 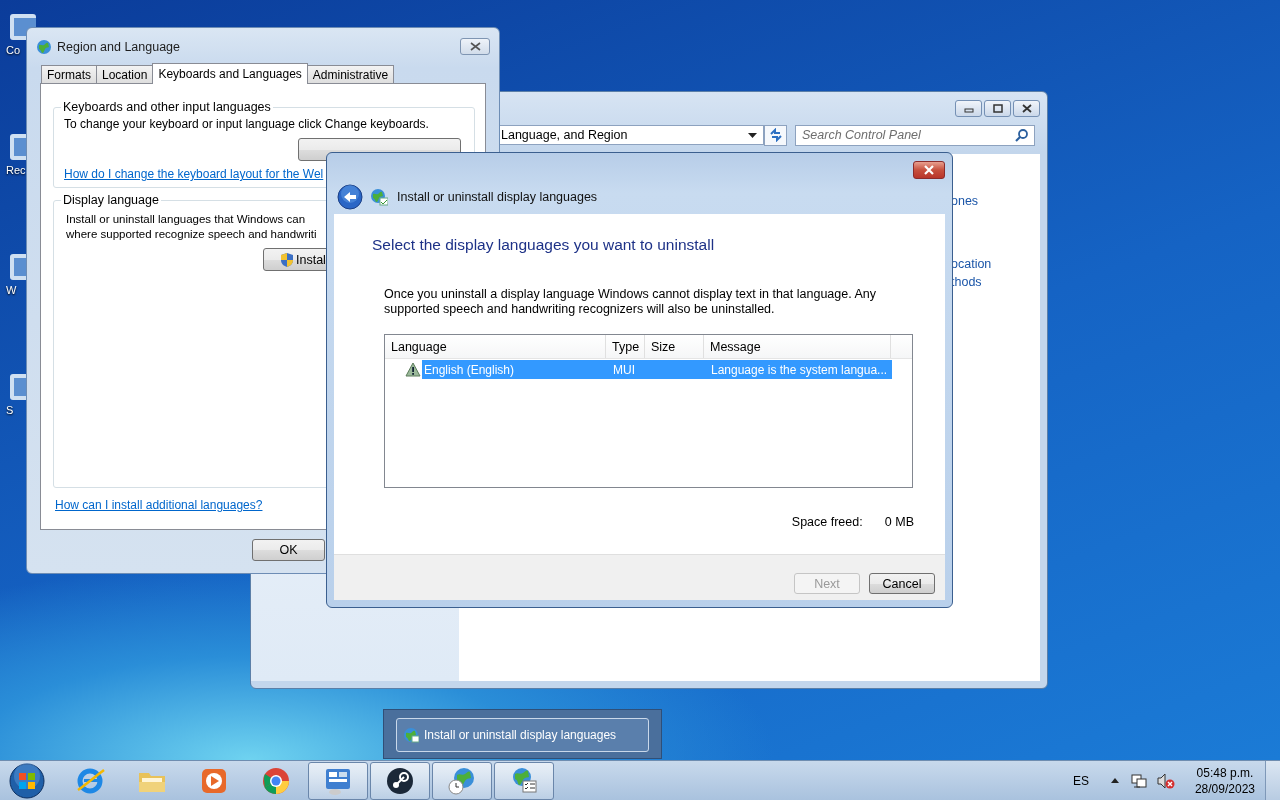 I want to click on group-title: Keyboards and other input languages, so click(x=167, y=107).